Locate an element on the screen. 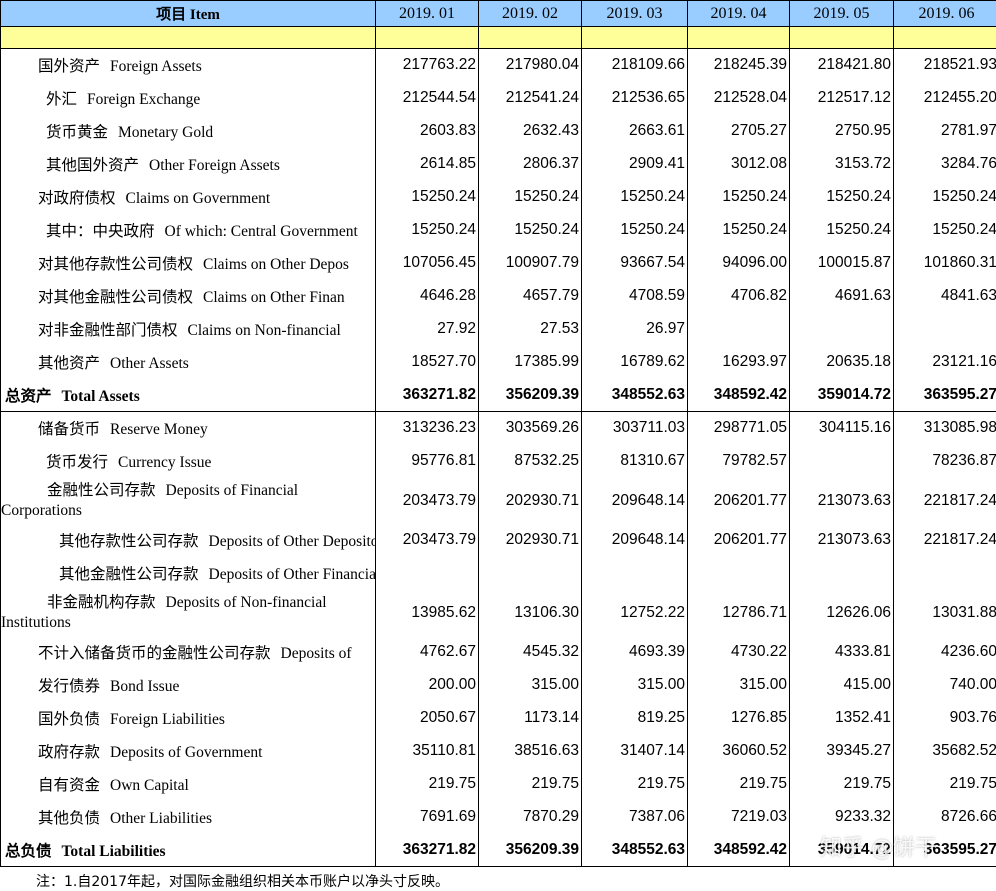 This screenshot has width=996, height=891. row-label-en: Claims on Other Depos is located at coordinates (276, 264).